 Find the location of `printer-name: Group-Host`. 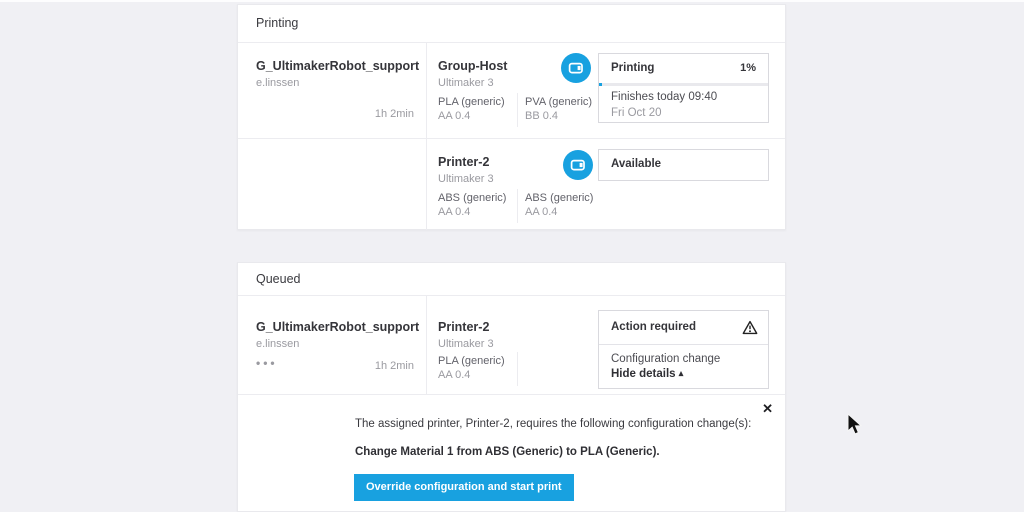

printer-name: Group-Host is located at coordinates (473, 66).